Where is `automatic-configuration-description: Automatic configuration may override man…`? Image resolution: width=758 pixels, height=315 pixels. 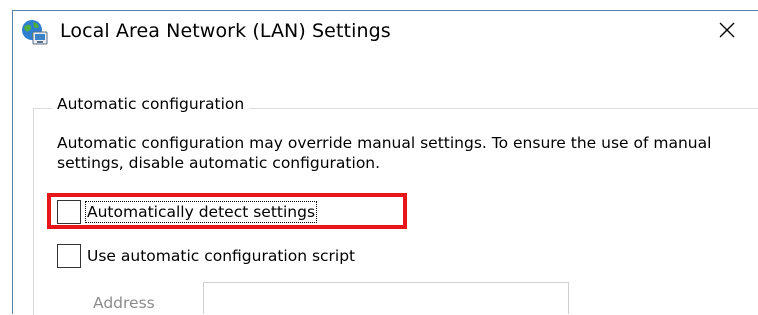
automatic-configuration-description: Automatic configuration may override man… is located at coordinates (384, 153).